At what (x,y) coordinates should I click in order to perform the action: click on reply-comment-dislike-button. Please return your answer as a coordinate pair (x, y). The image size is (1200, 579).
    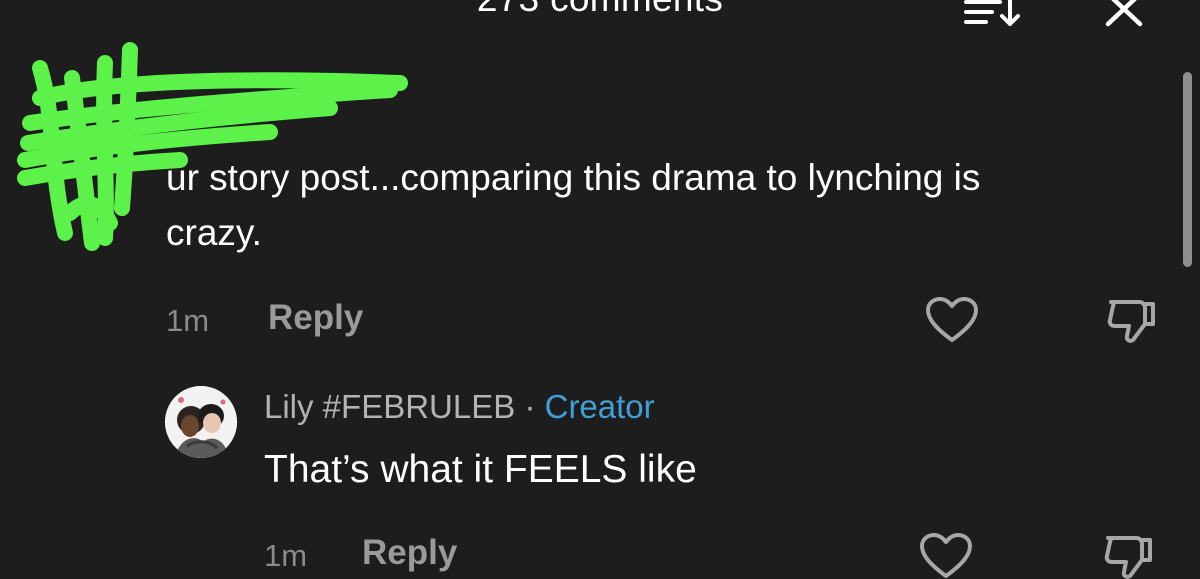
    Looking at the image, I should click on (1128, 555).